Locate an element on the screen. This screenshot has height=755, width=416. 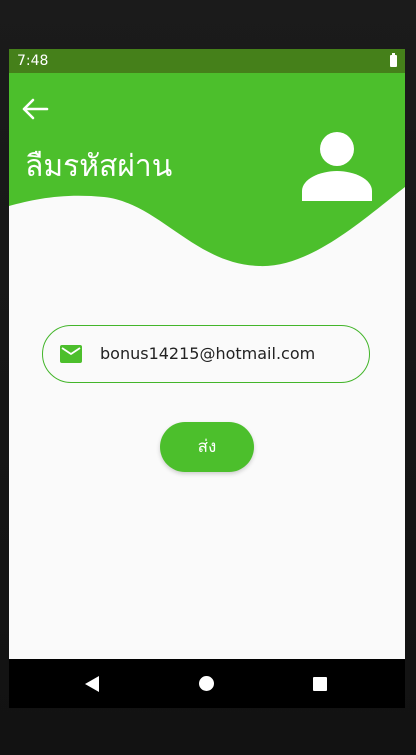
person-icon is located at coordinates (337, 166).